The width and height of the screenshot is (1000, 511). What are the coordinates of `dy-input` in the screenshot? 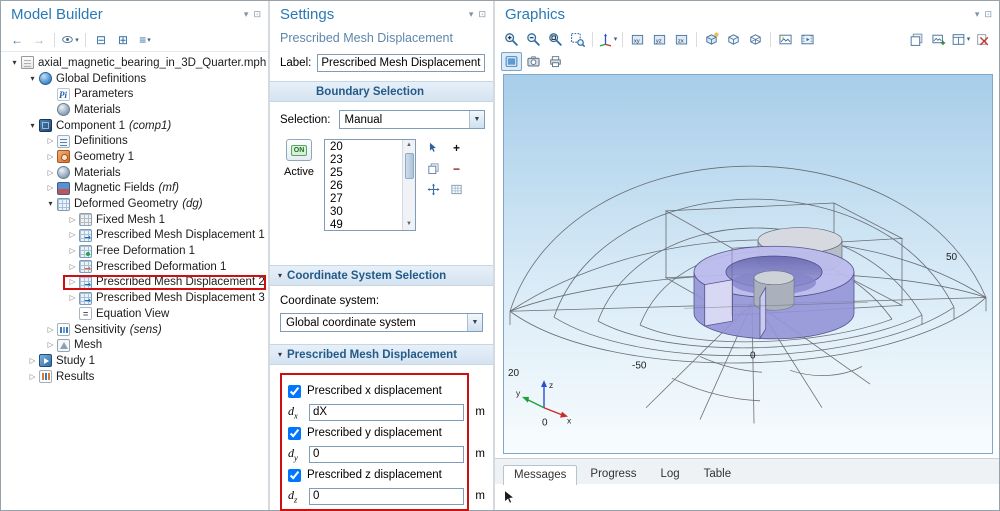 It's located at (386, 454).